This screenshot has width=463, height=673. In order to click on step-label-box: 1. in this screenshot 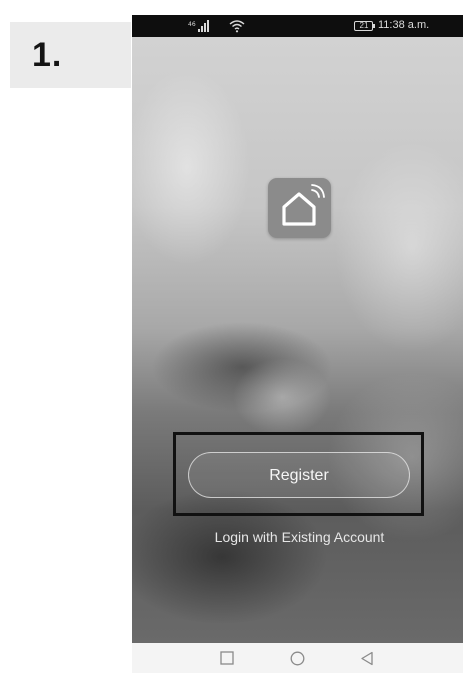, I will do `click(70, 55)`.